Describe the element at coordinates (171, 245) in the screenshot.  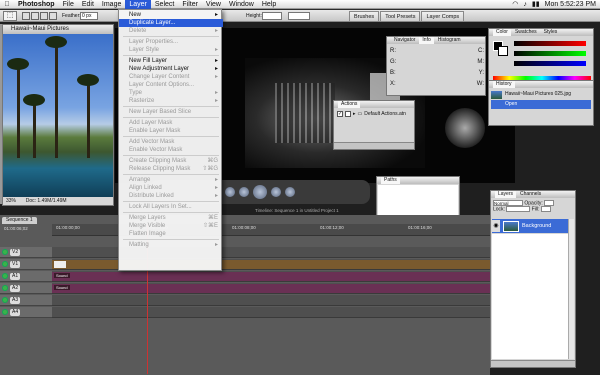
I see `menu-item-matting: Matting ▸` at that location.